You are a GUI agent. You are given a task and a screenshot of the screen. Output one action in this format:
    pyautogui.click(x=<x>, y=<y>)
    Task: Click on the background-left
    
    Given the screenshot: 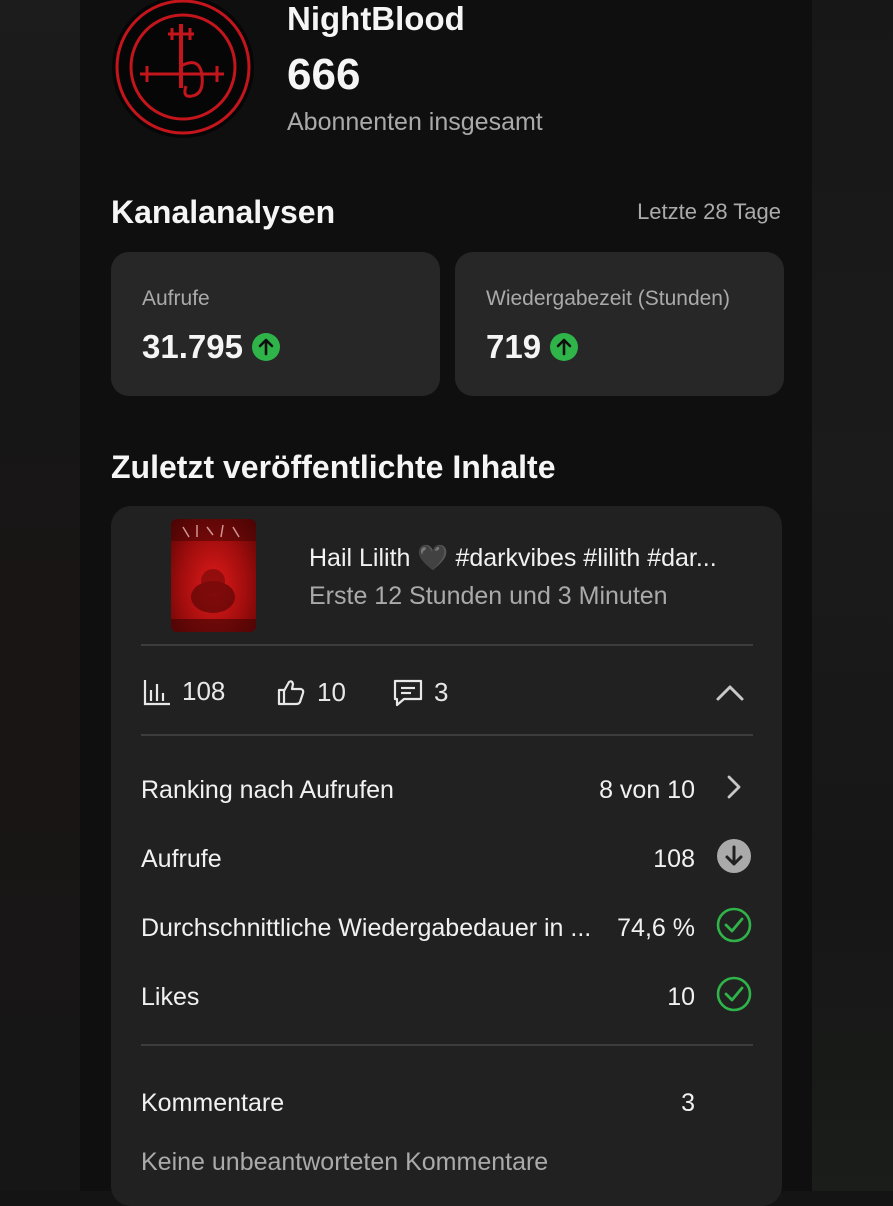 What is the action you would take?
    pyautogui.click(x=40, y=595)
    